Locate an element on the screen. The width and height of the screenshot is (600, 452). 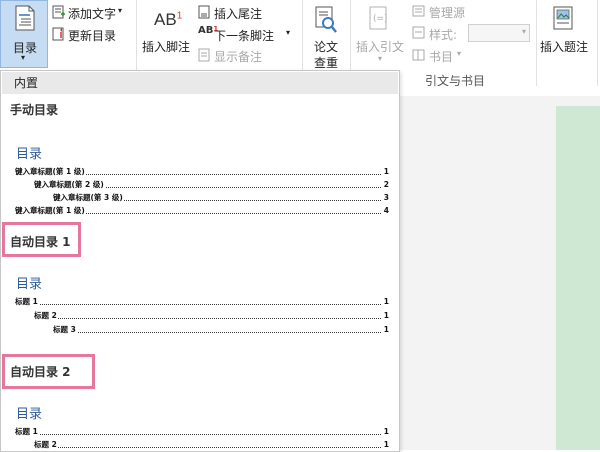
endnote-icon is located at coordinates (204, 12).